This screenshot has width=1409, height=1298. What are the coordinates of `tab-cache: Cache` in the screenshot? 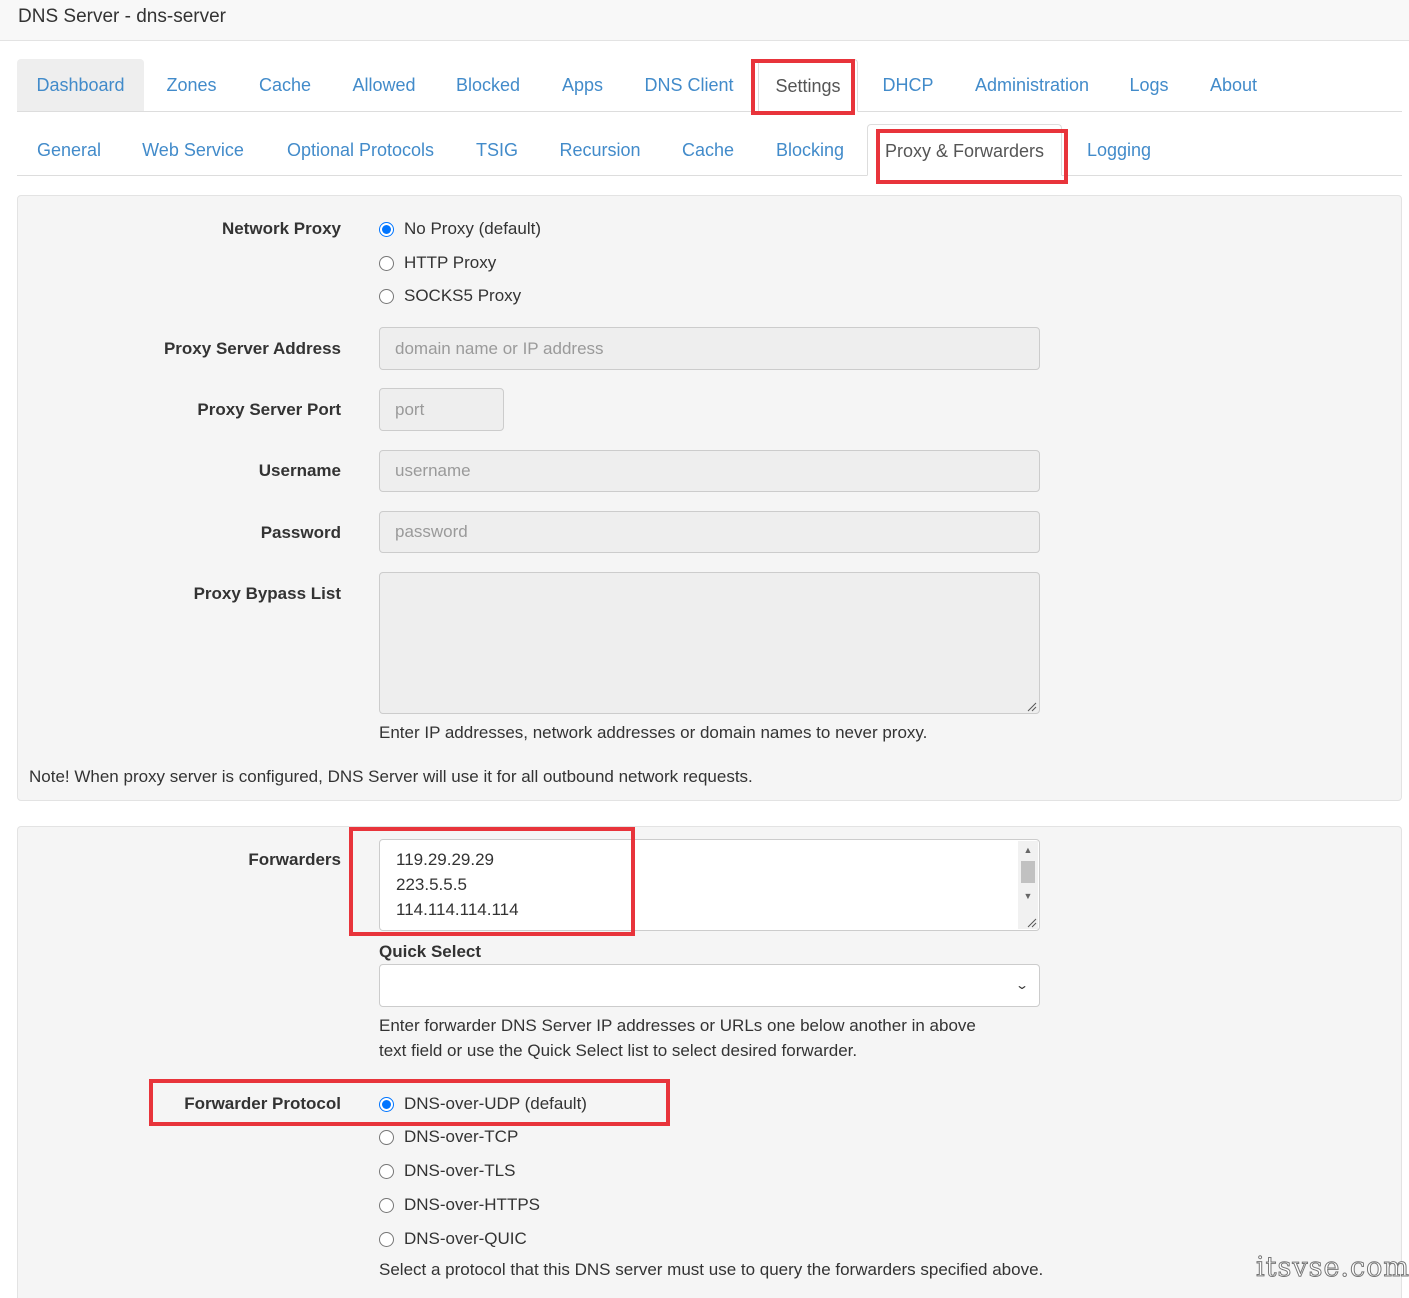 It's located at (285, 85).